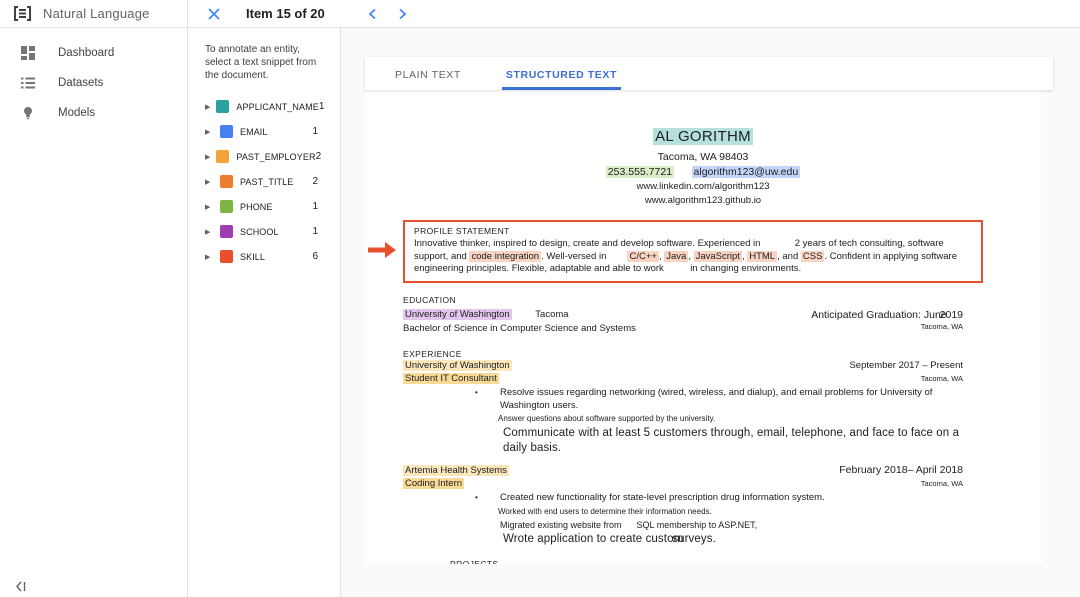 This screenshot has height=597, width=1080. Describe the element at coordinates (277, 106) in the screenshot. I see `entity-label: APPLICANT_NAME` at that location.